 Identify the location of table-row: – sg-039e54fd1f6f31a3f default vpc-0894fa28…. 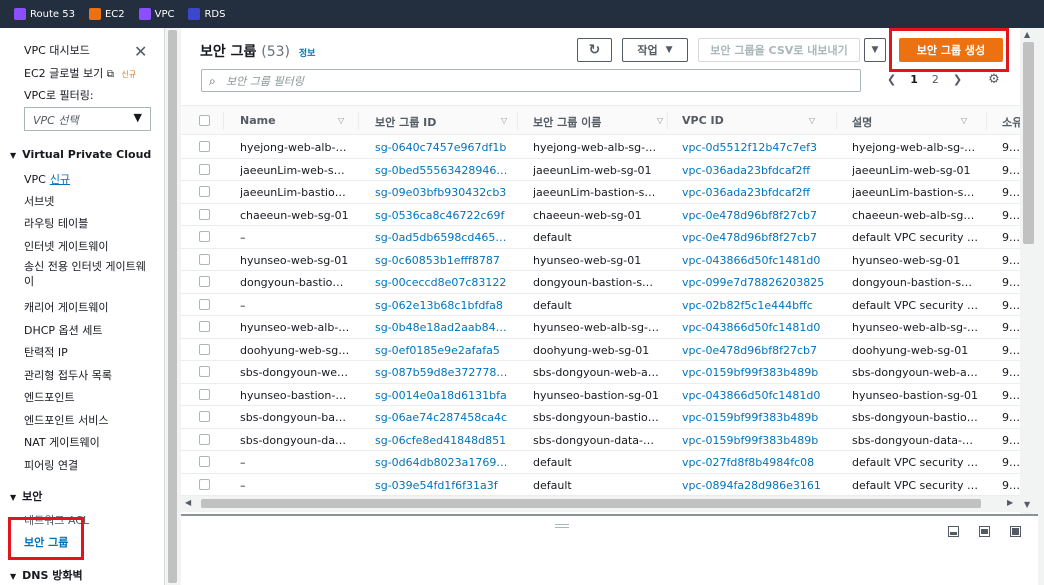
(600, 485).